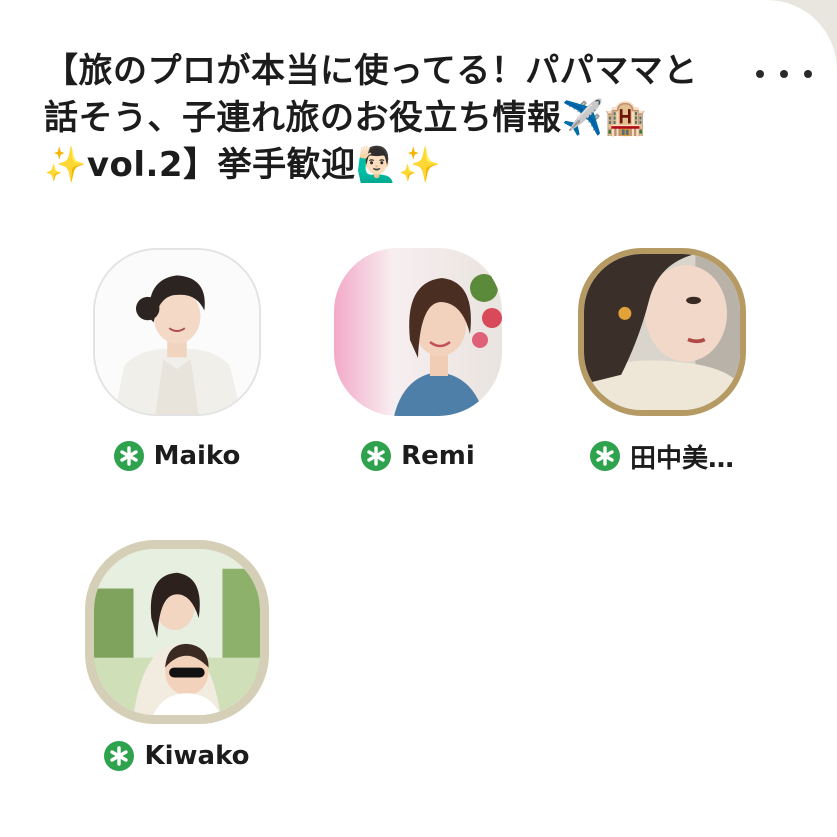  I want to click on speaker-tile-maiko: Maiko, so click(177, 361).